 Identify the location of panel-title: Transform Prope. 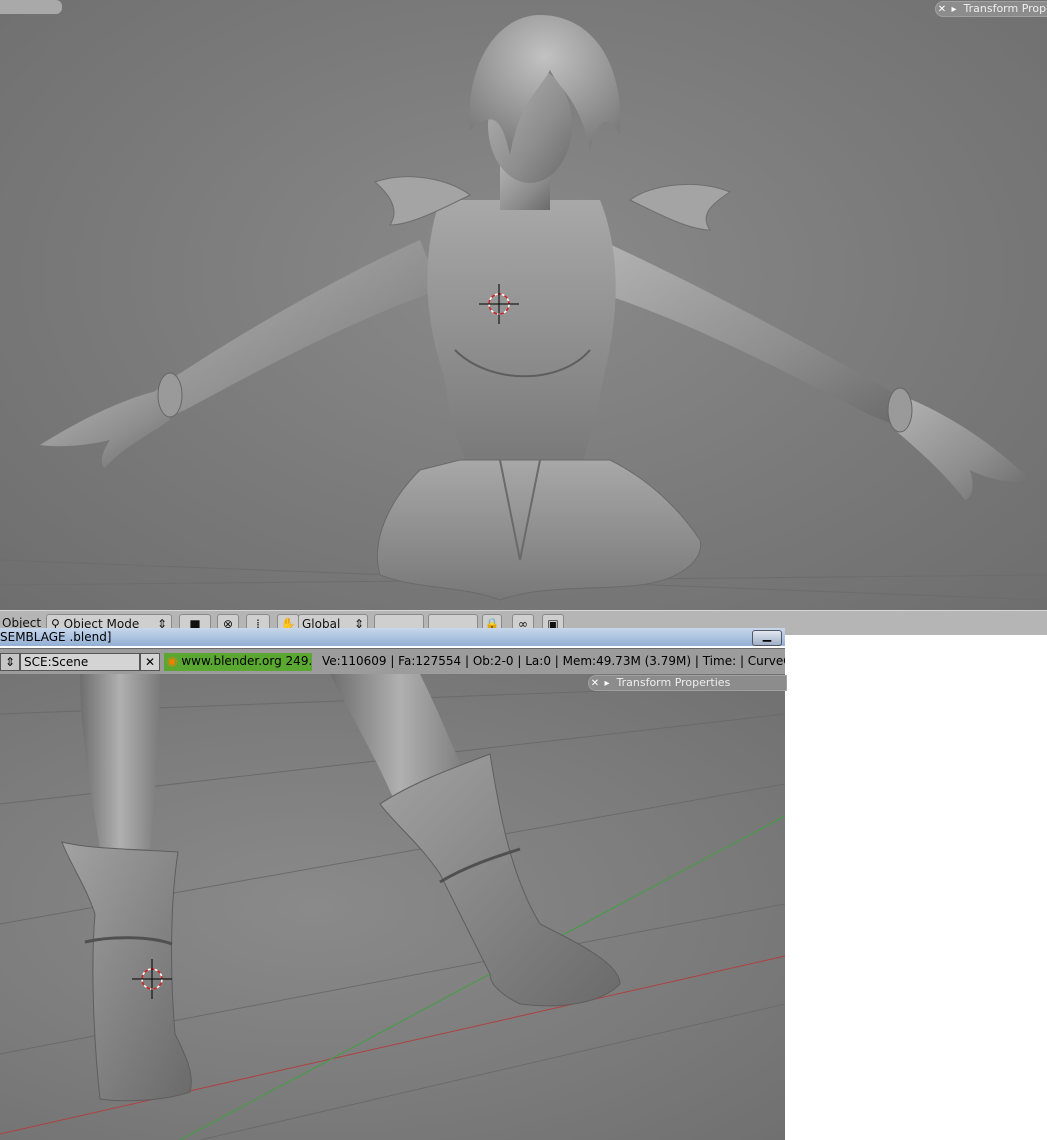
(1005, 8).